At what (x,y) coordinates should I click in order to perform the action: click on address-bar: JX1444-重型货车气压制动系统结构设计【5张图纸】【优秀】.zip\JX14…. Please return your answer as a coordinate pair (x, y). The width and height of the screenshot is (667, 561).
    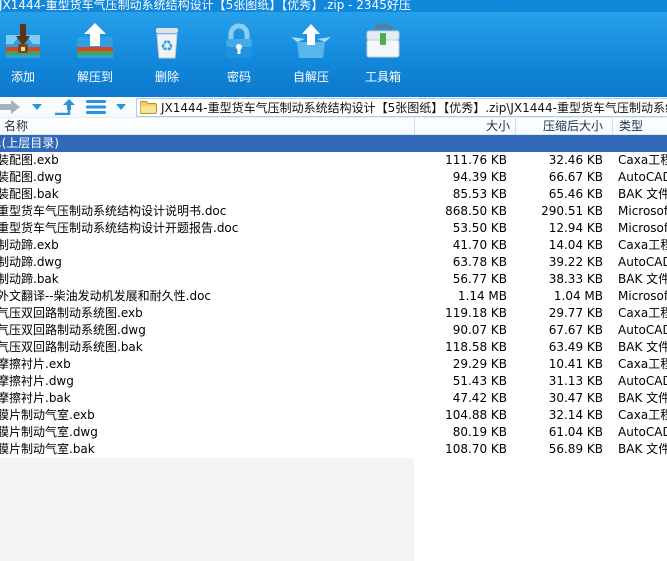
    Looking at the image, I should click on (401, 107).